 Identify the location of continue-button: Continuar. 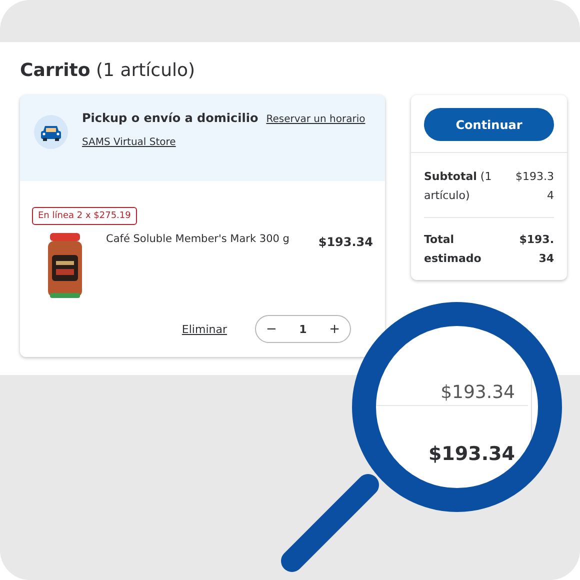
(489, 124).